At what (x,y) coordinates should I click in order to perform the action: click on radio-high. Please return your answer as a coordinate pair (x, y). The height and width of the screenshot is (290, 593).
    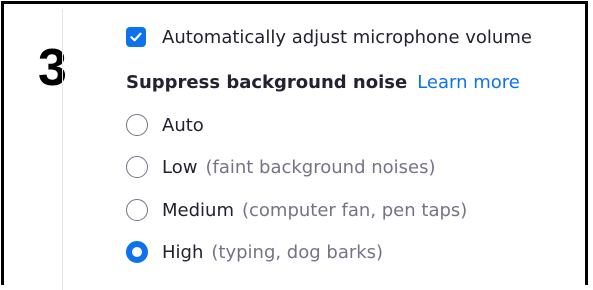
    Looking at the image, I should click on (137, 252).